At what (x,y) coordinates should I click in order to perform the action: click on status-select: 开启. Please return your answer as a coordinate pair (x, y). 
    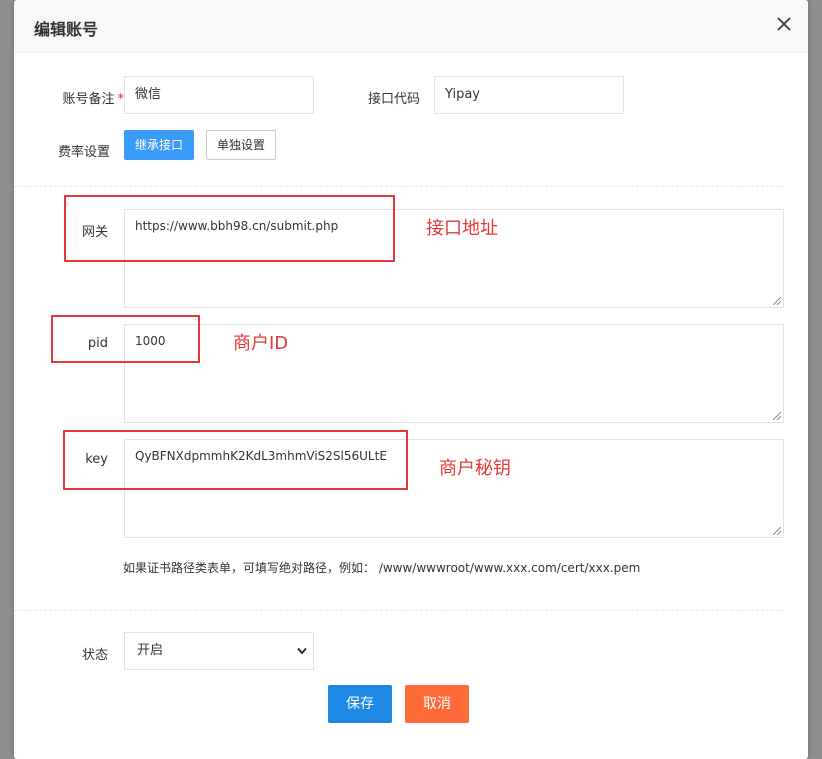
    Looking at the image, I should click on (219, 651).